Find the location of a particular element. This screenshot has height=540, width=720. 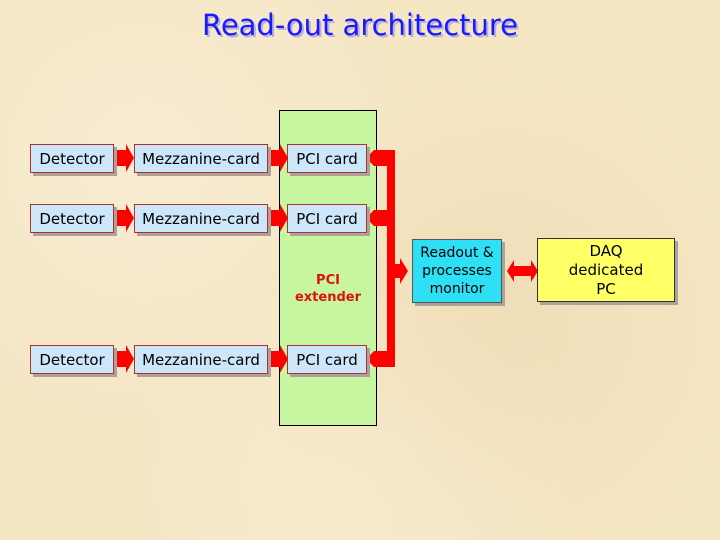

daq-pc-box: DAQ dedicated PC is located at coordinates (606, 270).